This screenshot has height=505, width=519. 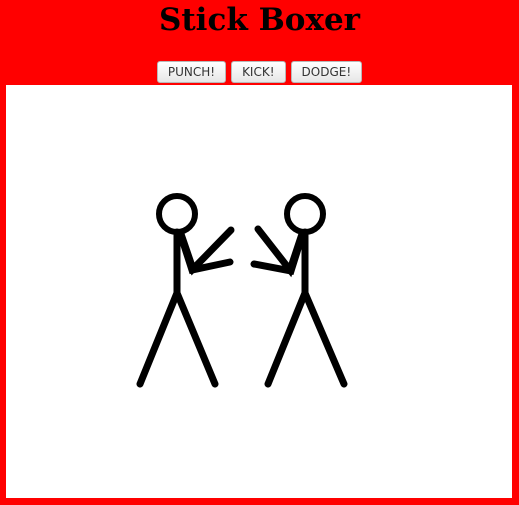 What do you see at coordinates (196, 338) in the screenshot?
I see `left-fighter-right-leg` at bounding box center [196, 338].